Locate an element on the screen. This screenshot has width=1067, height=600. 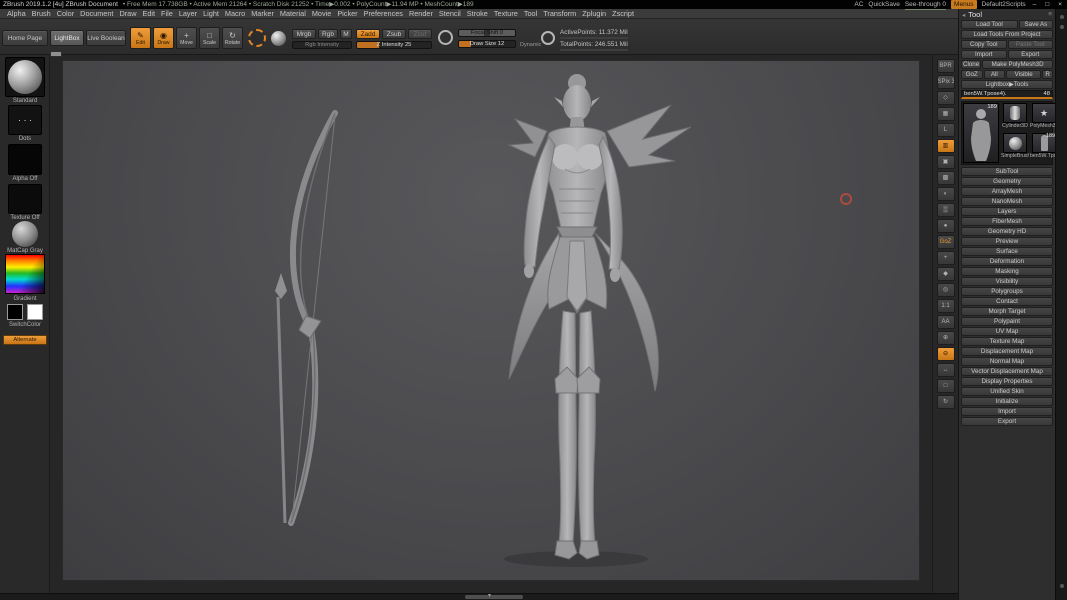
polyframe-icon: ▩ is located at coordinates (945, 178).